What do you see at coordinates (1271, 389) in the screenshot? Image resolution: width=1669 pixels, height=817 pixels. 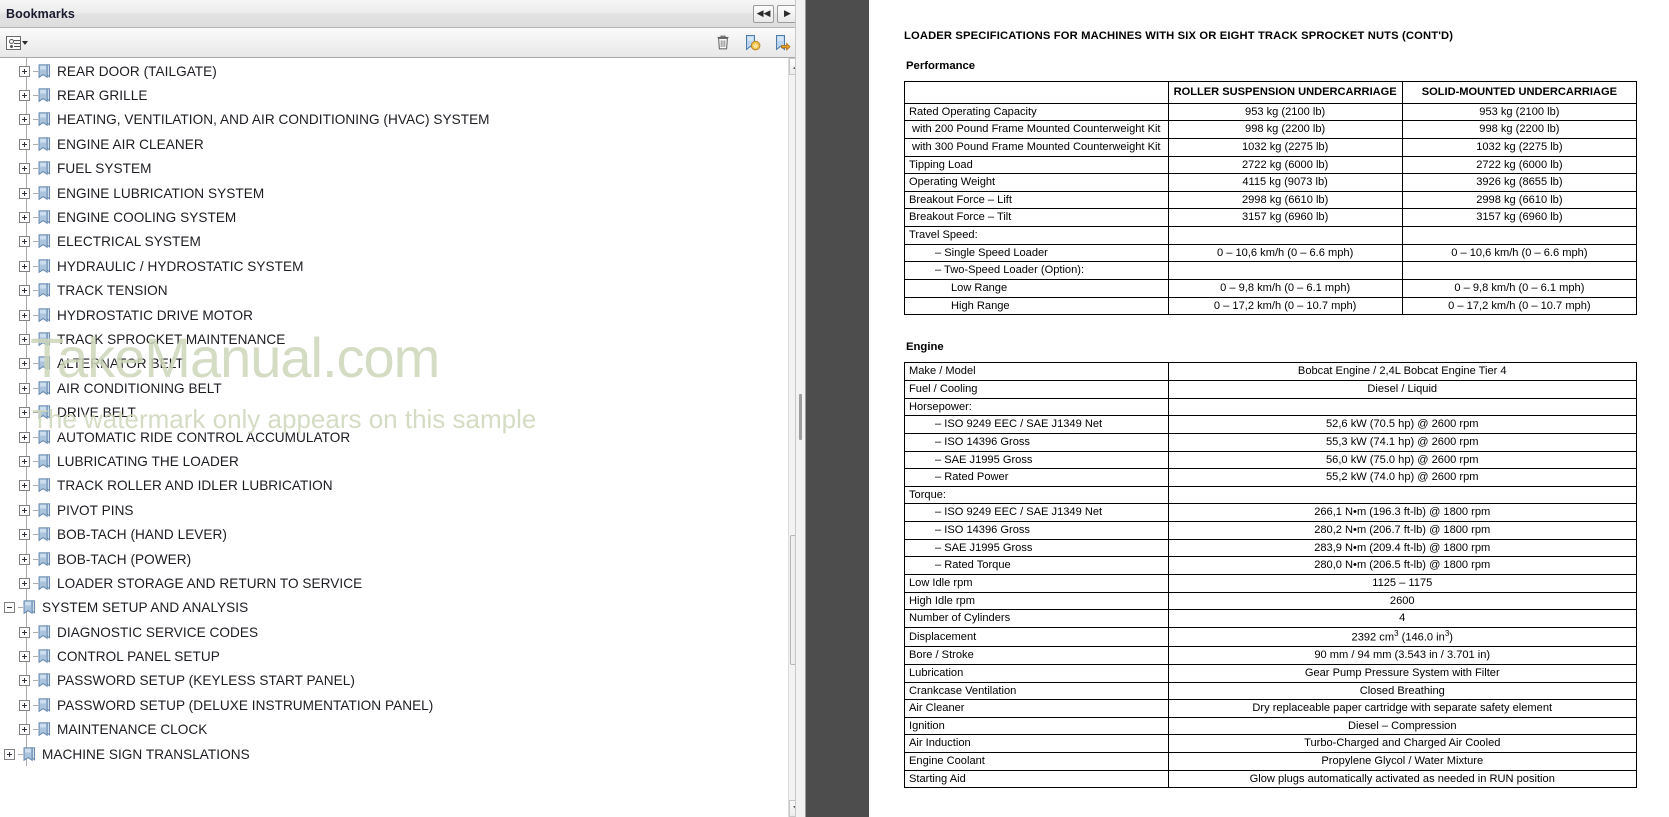 I see `table-row: Fuel / Cooling Diesel / Liquid` at bounding box center [1271, 389].